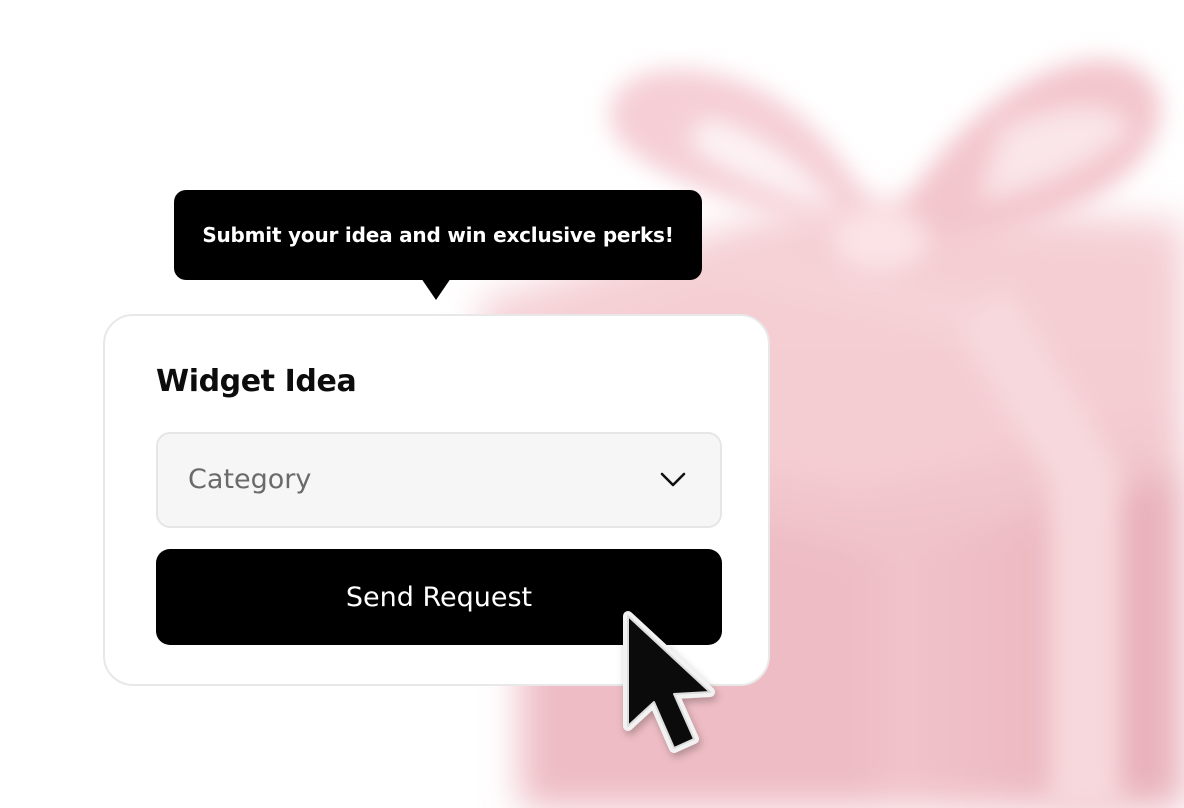 This screenshot has width=1184, height=808. What do you see at coordinates (256, 381) in the screenshot?
I see `form-title: Widget Idea` at bounding box center [256, 381].